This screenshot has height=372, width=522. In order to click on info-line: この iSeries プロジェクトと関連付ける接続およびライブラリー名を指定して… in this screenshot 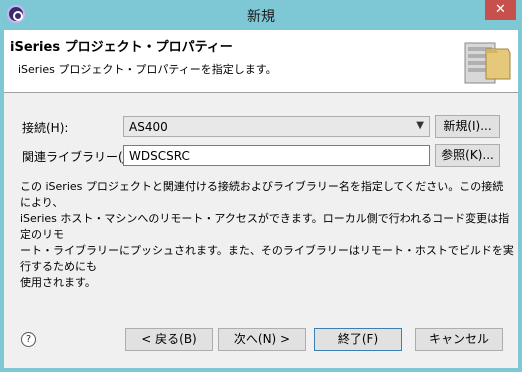, I will do `click(262, 194)`.